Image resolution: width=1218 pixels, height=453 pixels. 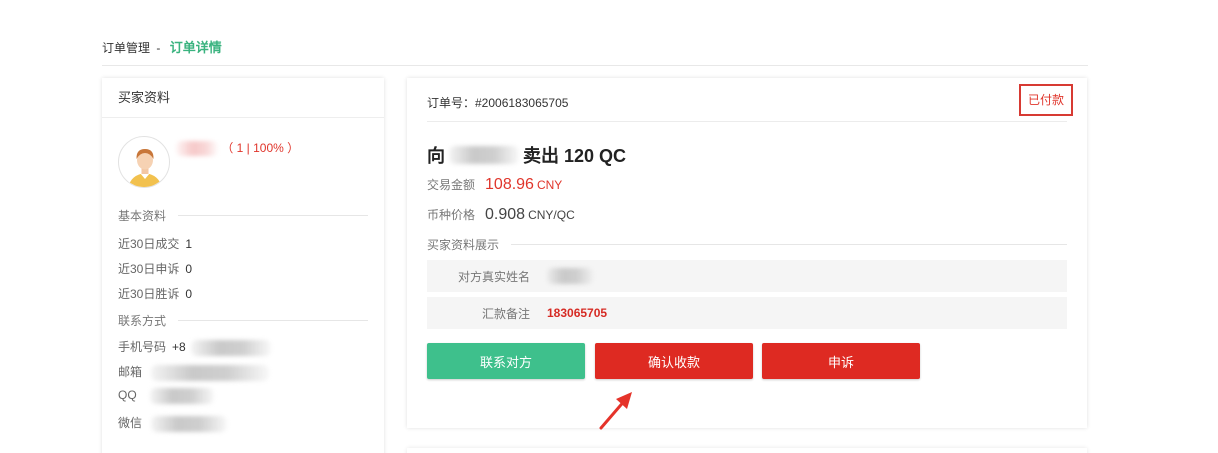 What do you see at coordinates (149, 269) in the screenshot?
I see `appeals-30d-label: 近30日申诉` at bounding box center [149, 269].